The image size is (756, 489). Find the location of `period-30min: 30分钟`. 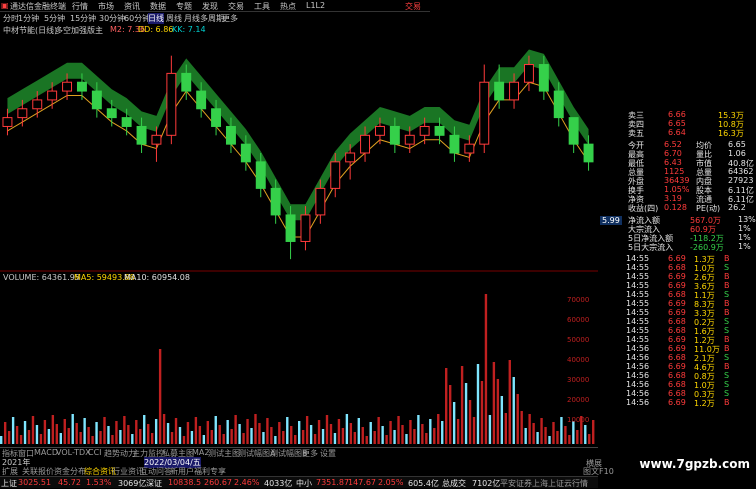

period-30min: 30分钟 is located at coordinates (112, 18).